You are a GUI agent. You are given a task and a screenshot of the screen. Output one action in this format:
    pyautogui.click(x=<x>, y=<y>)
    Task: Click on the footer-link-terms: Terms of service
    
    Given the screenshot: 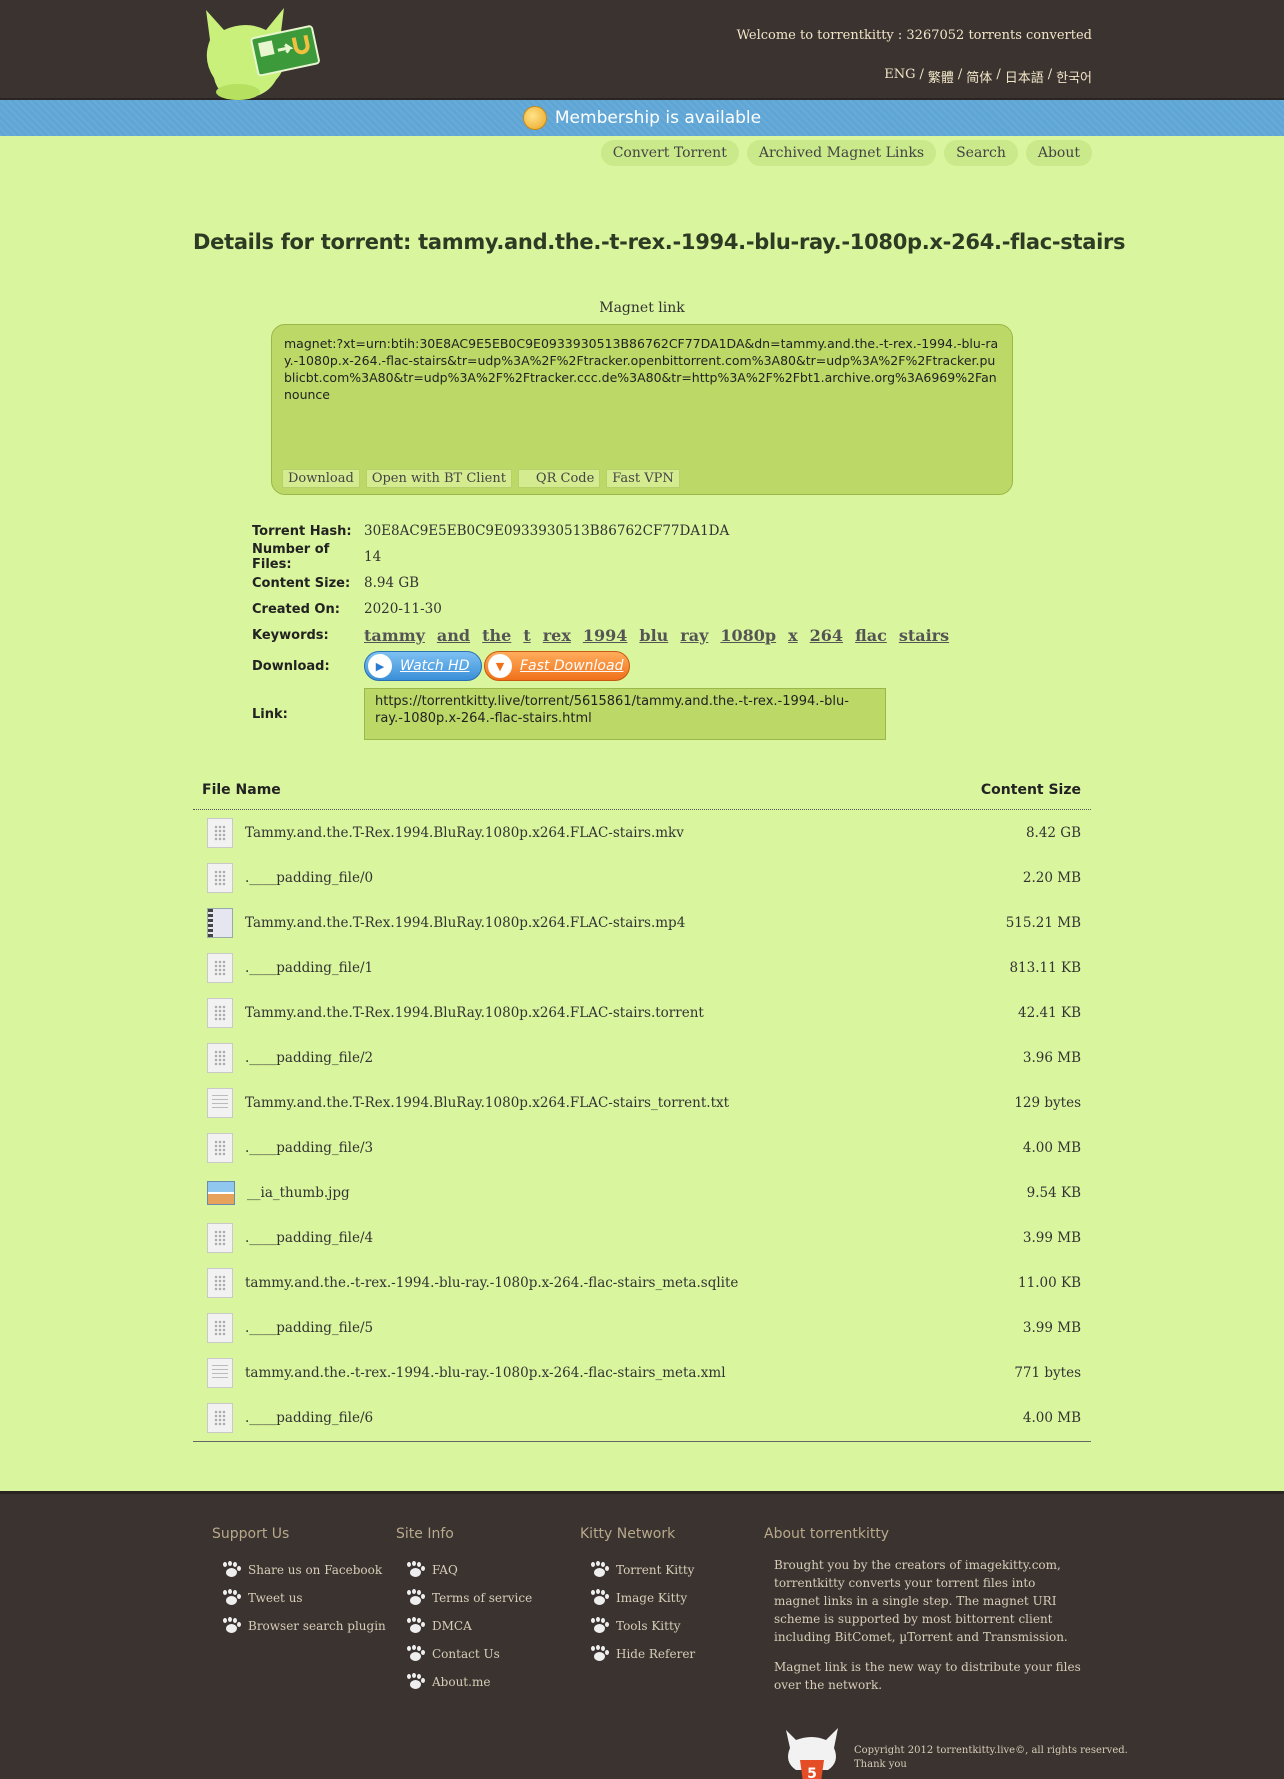 What is the action you would take?
    pyautogui.click(x=464, y=1598)
    